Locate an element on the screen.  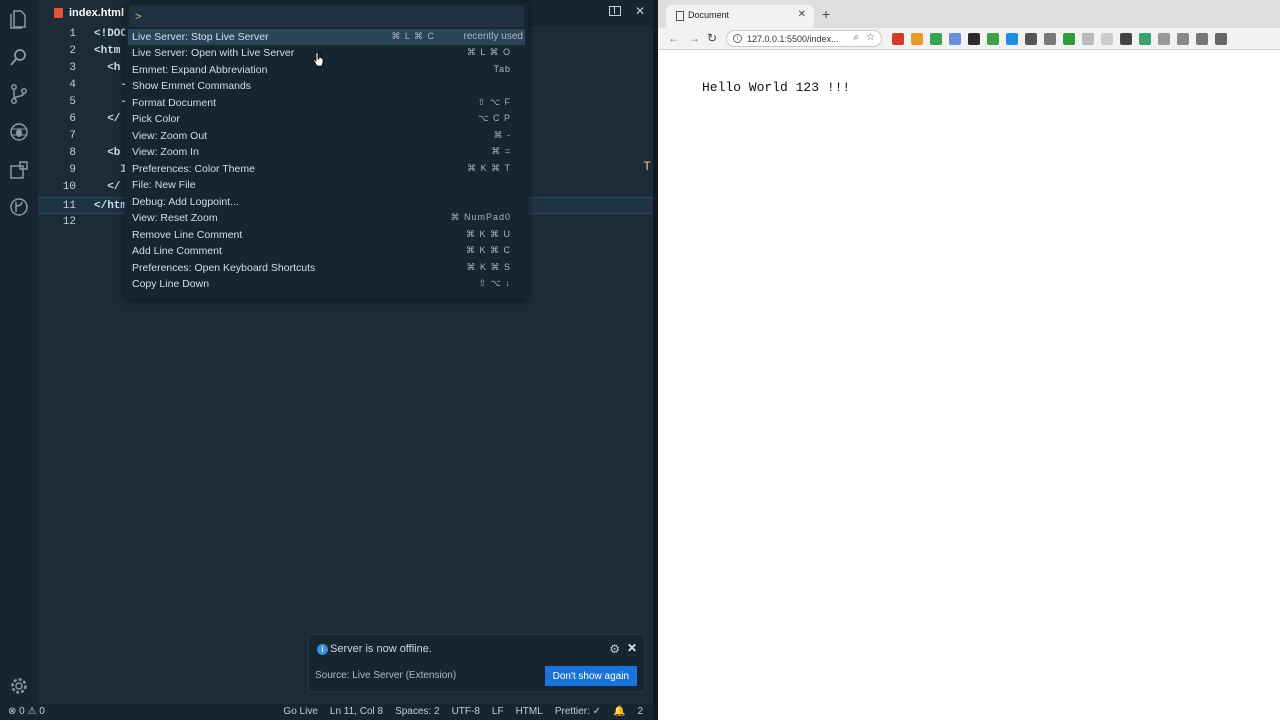
command-item: Pick Color ⌥ C P is located at coordinates (326, 119).